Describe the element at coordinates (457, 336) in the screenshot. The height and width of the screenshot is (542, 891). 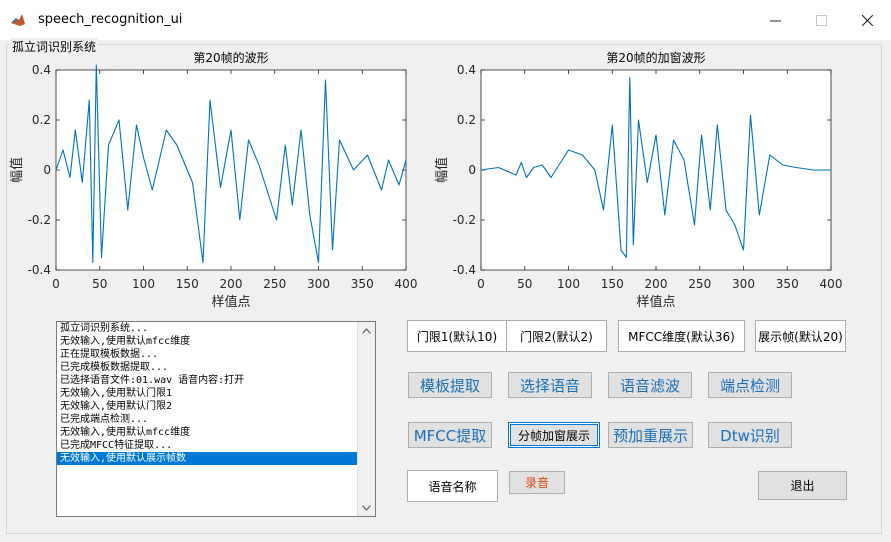
I see `threshold1-input: 门限1(默认10)` at that location.